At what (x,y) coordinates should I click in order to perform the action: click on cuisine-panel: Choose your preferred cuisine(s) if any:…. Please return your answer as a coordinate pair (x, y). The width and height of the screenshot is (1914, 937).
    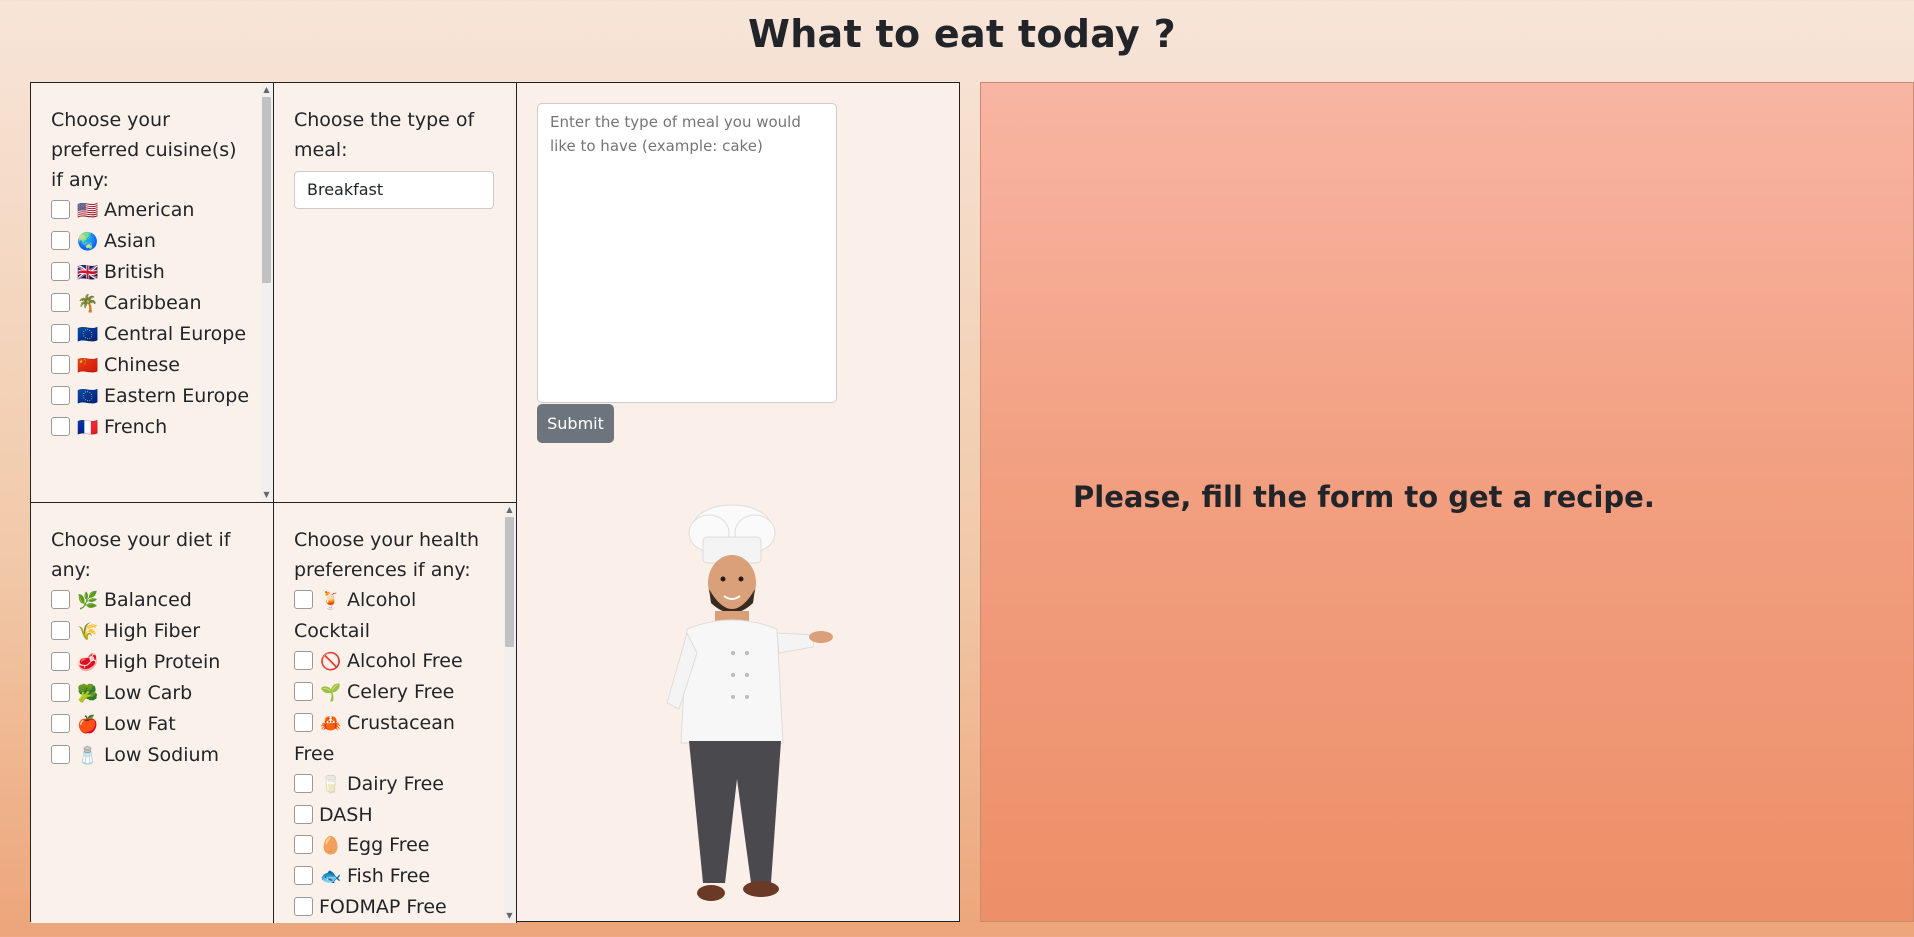
    Looking at the image, I should click on (152, 293).